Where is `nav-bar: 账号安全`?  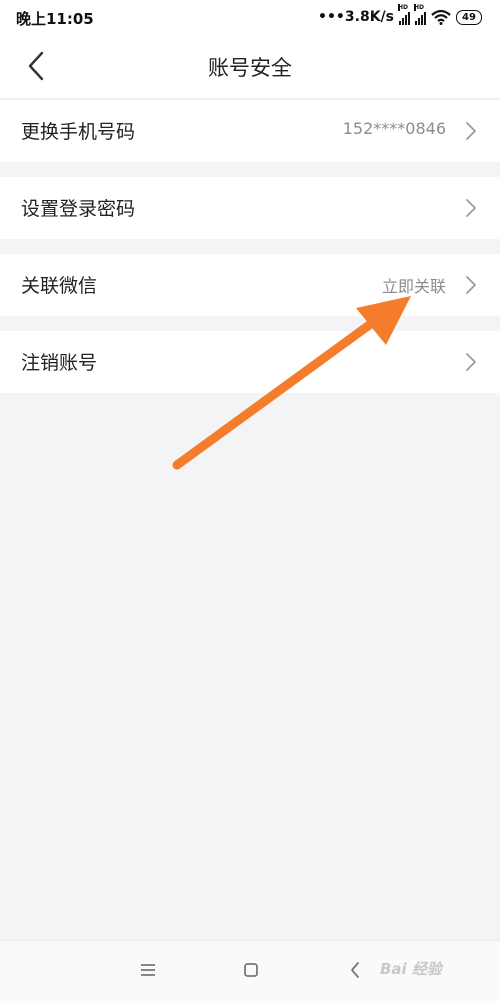 nav-bar: 账号安全 is located at coordinates (250, 66).